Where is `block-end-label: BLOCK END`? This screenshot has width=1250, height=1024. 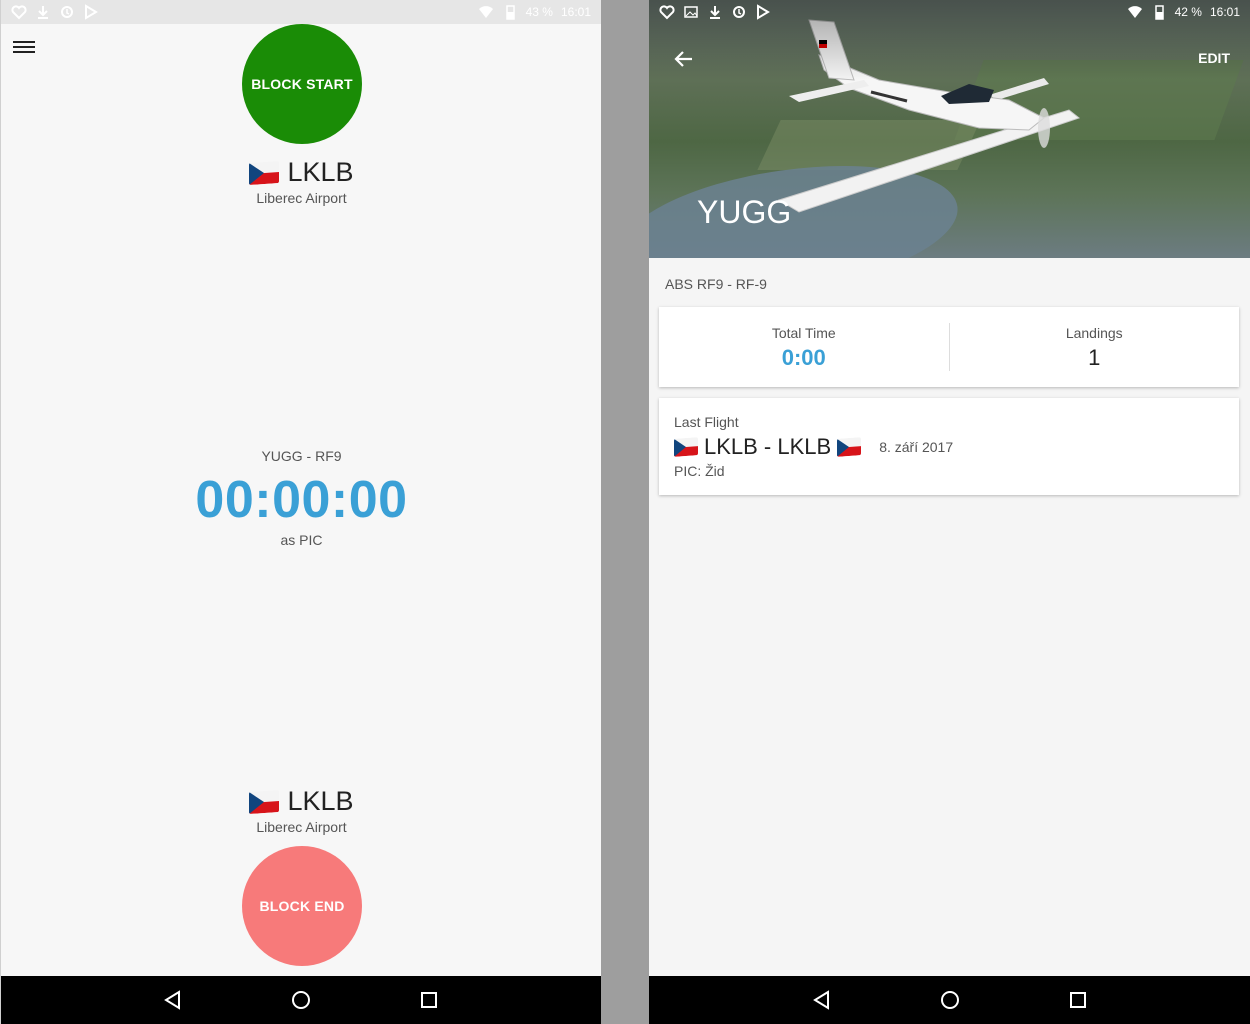
block-end-label: BLOCK END is located at coordinates (302, 906).